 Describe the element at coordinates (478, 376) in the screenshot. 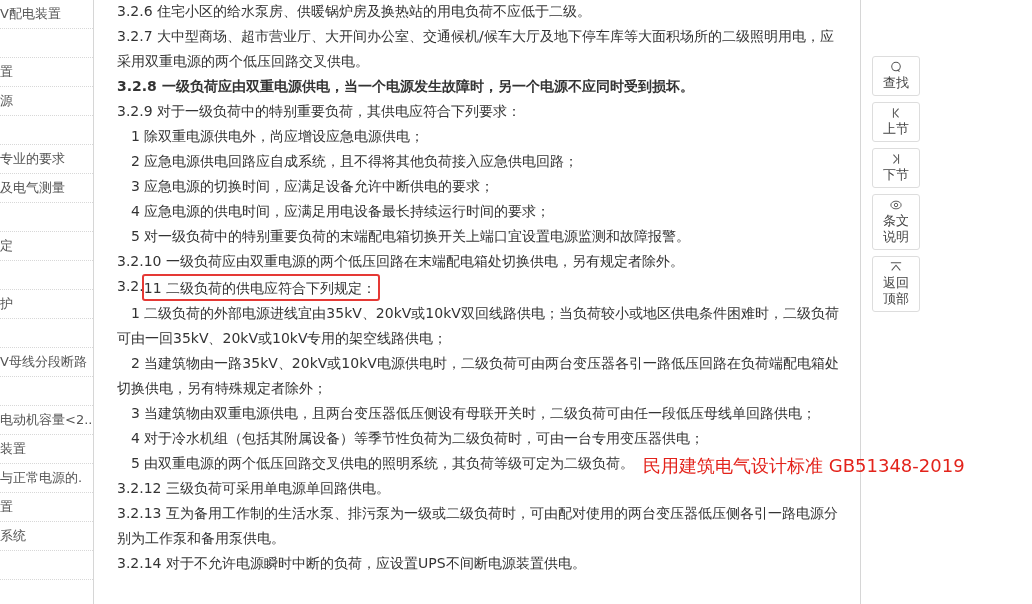

I see `item-text: 2 当建筑物由一路35kV、20kV或10kV电源供电时，二级负荷可由两台变压器各引一路低压回路在负荷端配电箱处切换供电，另有特殊规定者除外；` at that location.